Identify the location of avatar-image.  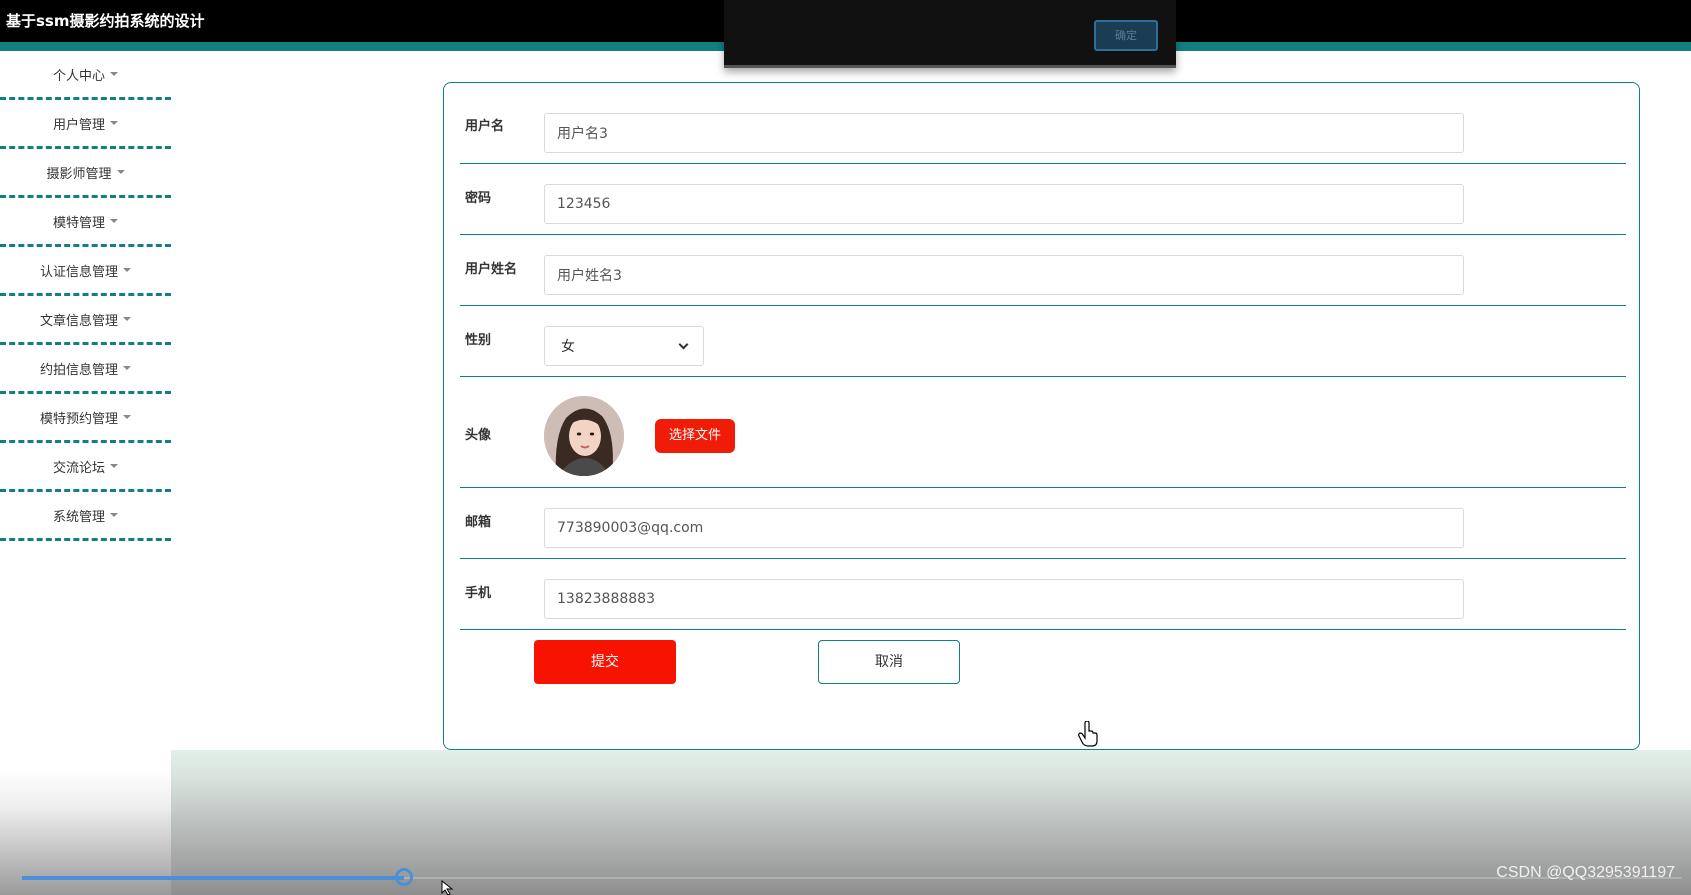
(584, 436).